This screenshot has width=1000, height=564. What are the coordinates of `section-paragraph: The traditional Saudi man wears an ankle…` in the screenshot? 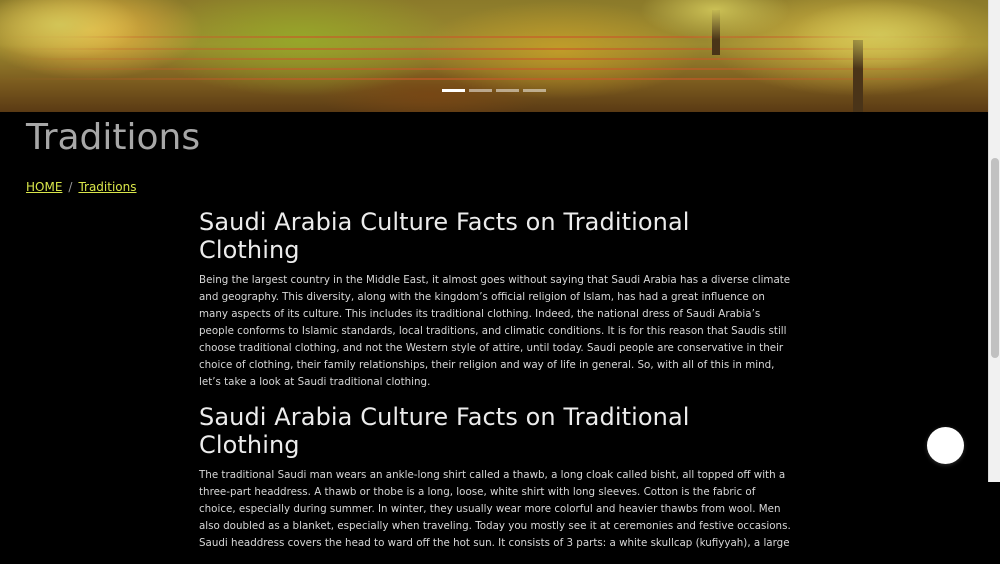 It's located at (495, 509).